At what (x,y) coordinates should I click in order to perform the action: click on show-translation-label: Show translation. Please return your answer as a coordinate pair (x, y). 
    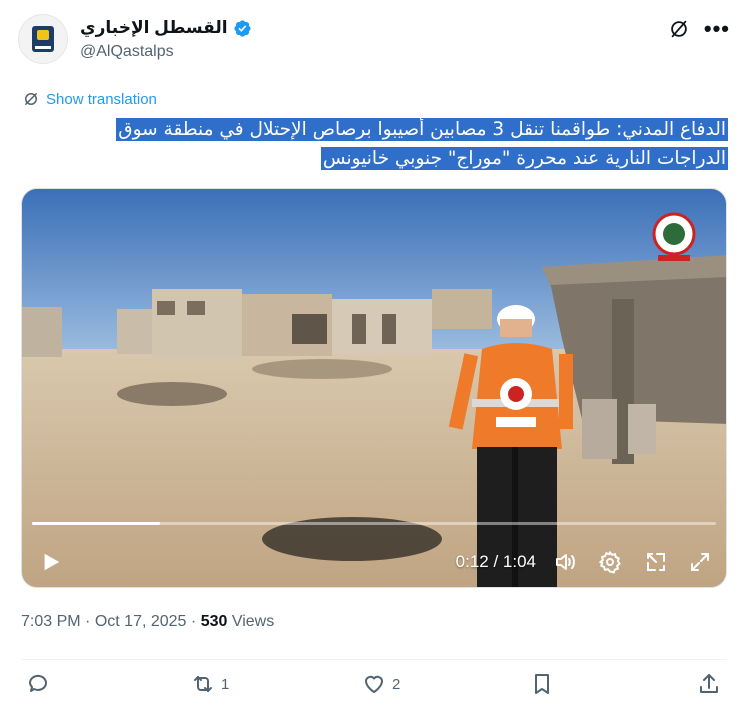
    Looking at the image, I should click on (101, 99).